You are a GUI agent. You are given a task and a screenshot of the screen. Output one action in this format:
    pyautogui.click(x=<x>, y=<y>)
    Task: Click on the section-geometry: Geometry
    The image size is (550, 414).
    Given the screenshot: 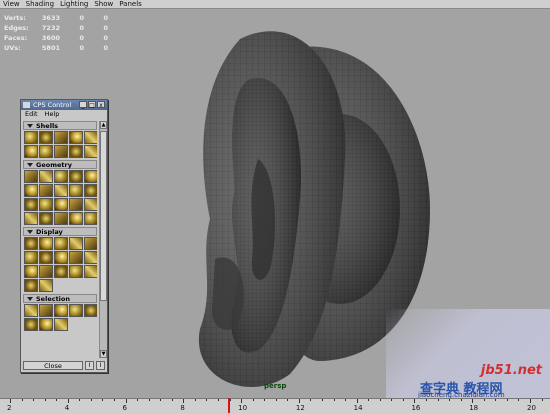 What is the action you would take?
    pyautogui.click(x=60, y=164)
    